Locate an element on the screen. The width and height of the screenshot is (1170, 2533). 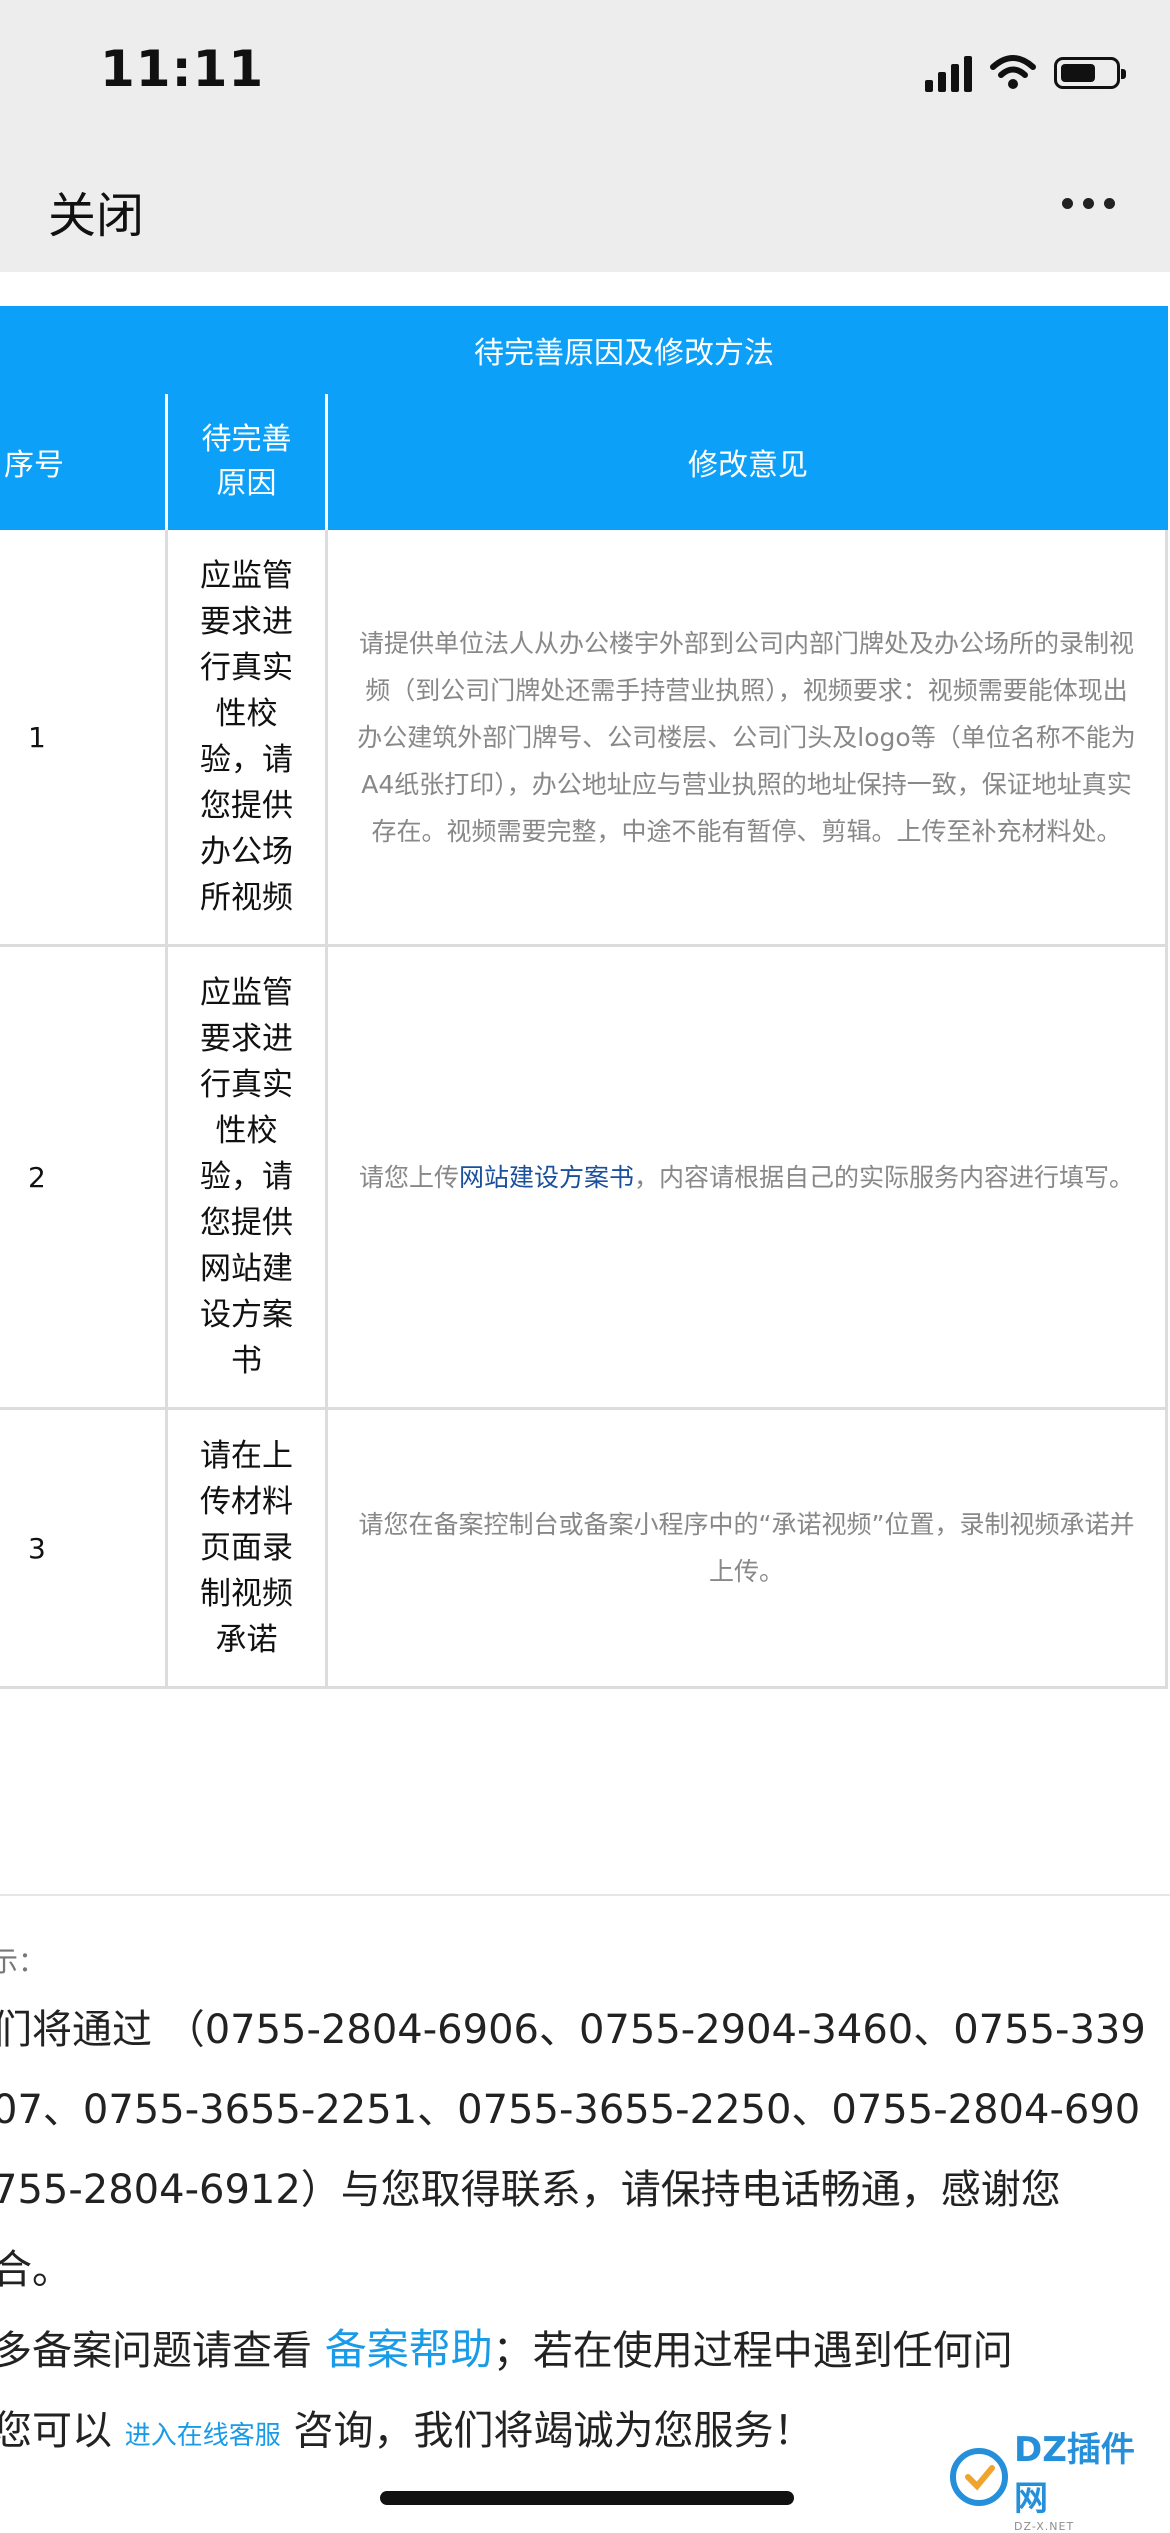
status-icons is located at coordinates (1025, 73).